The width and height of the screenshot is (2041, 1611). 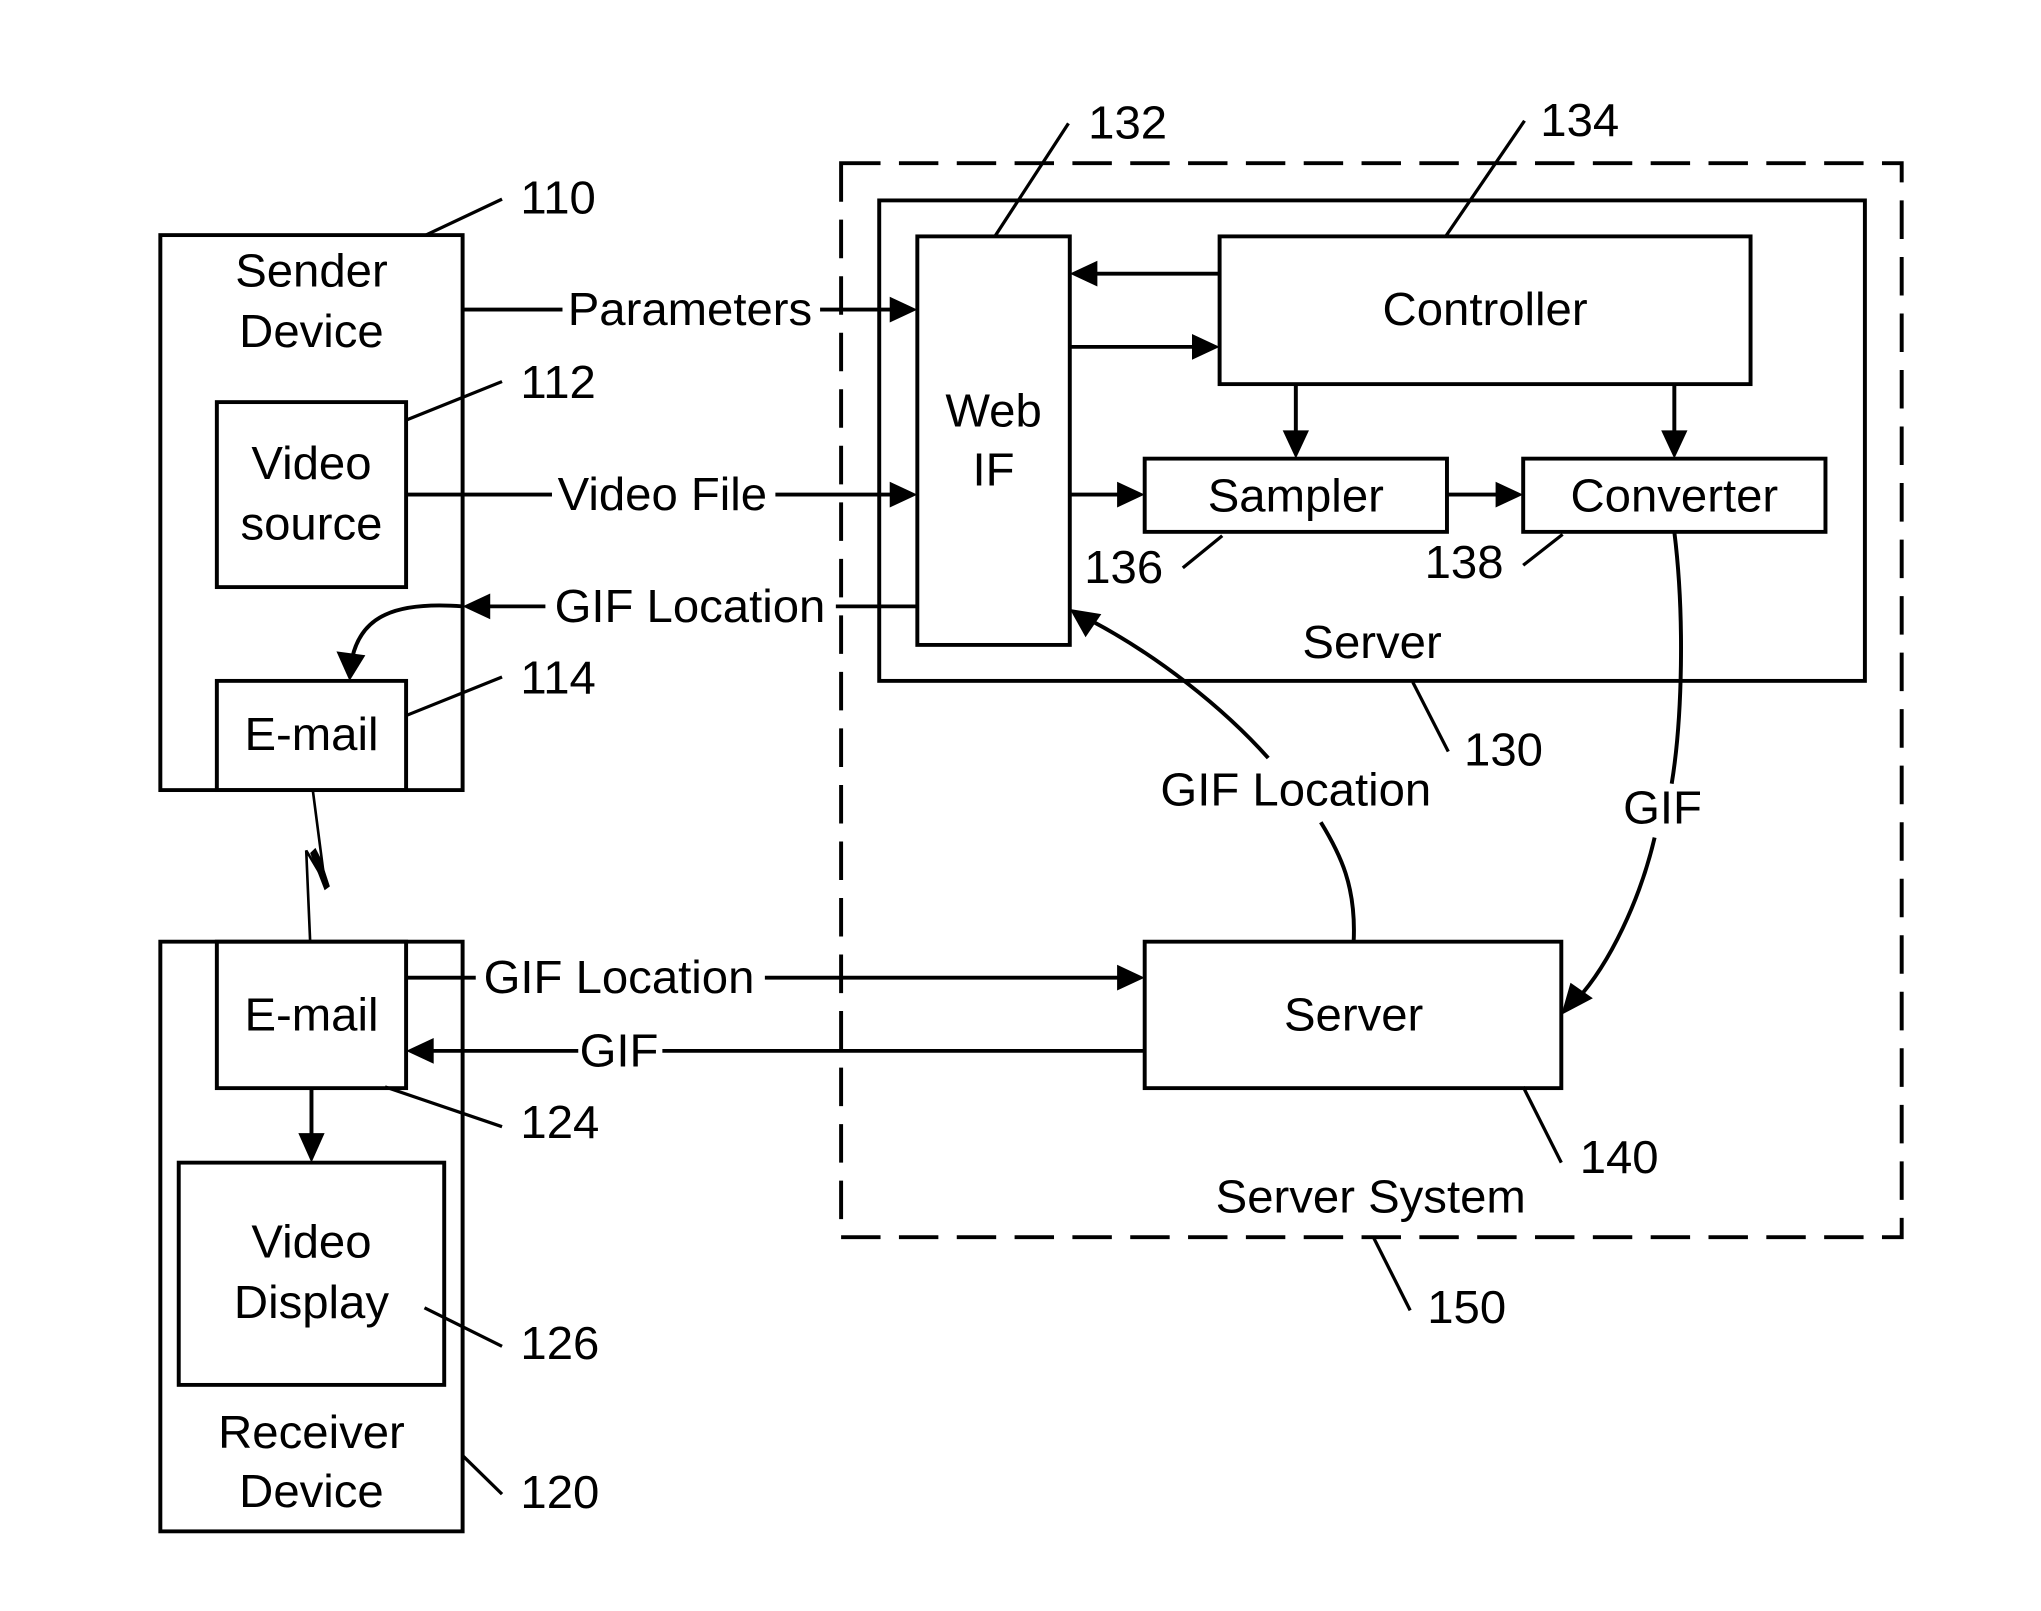 I want to click on ref-110: 110, so click(x=557, y=197).